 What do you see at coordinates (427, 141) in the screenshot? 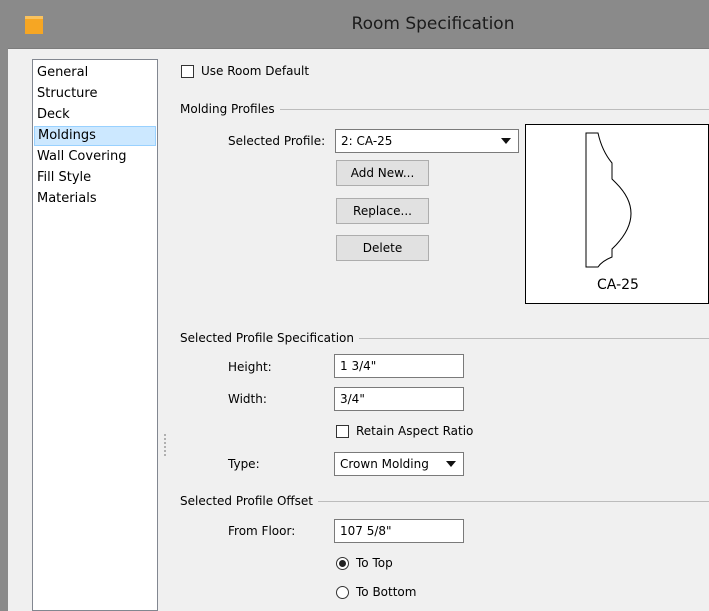
I see `selected-profile-dropdown: 2: CA-25` at bounding box center [427, 141].